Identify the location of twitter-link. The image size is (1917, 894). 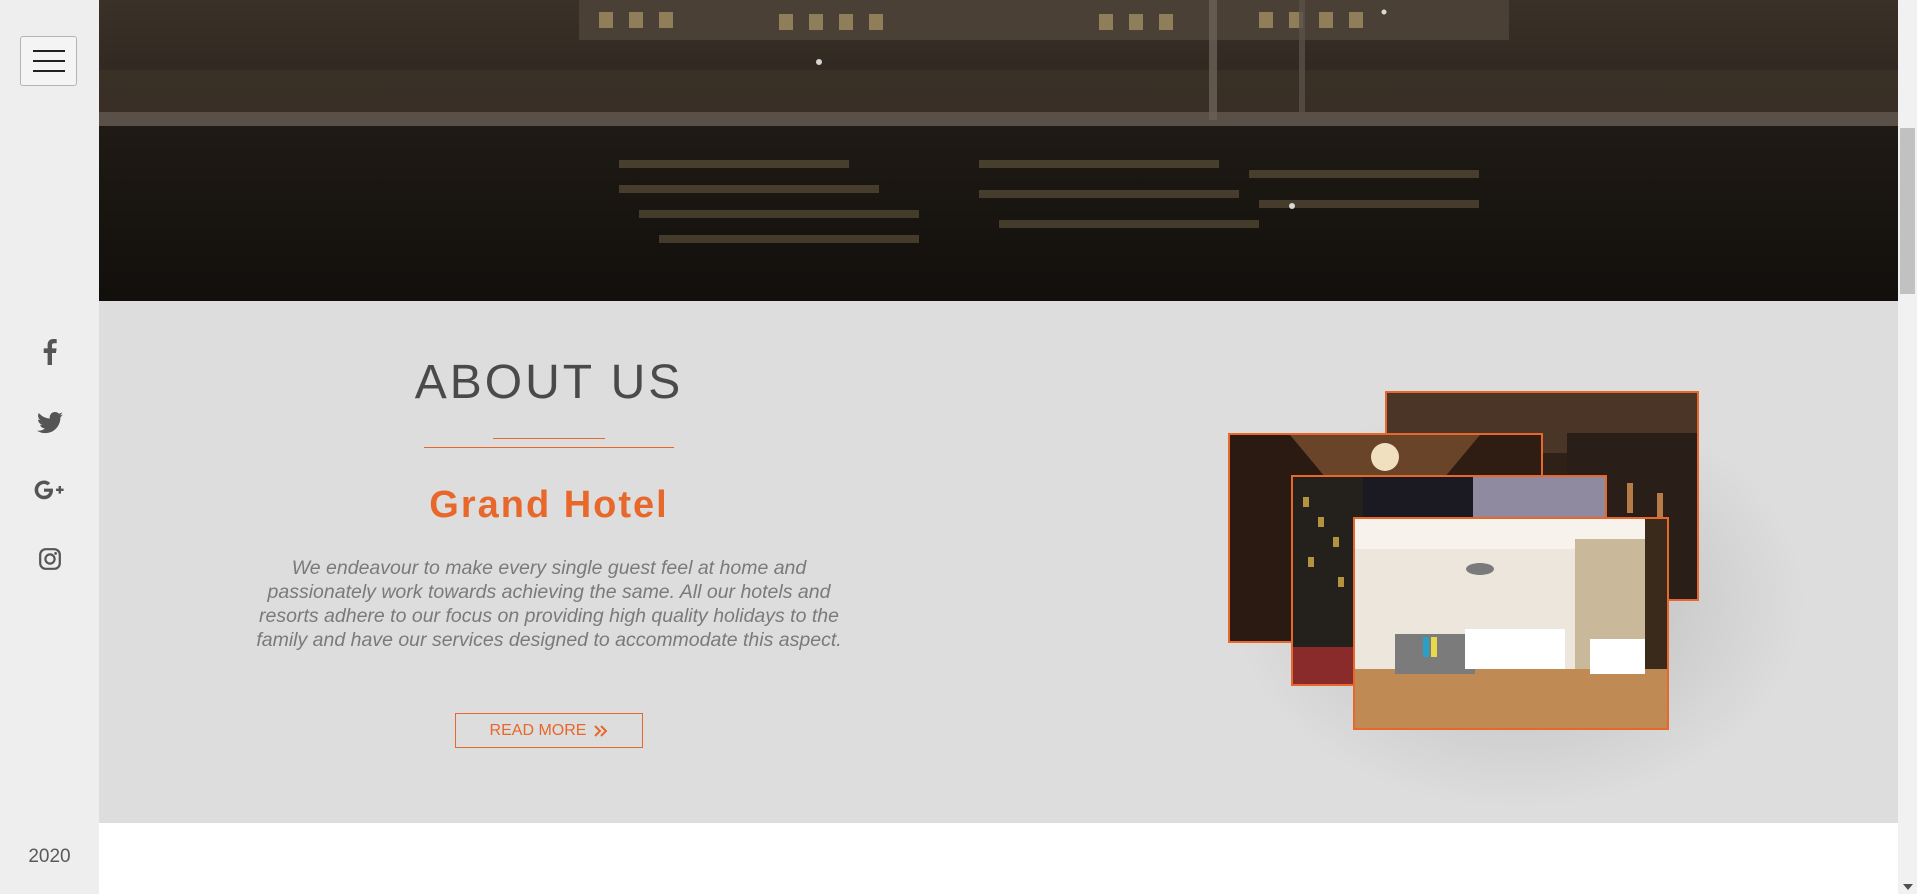
(49, 423).